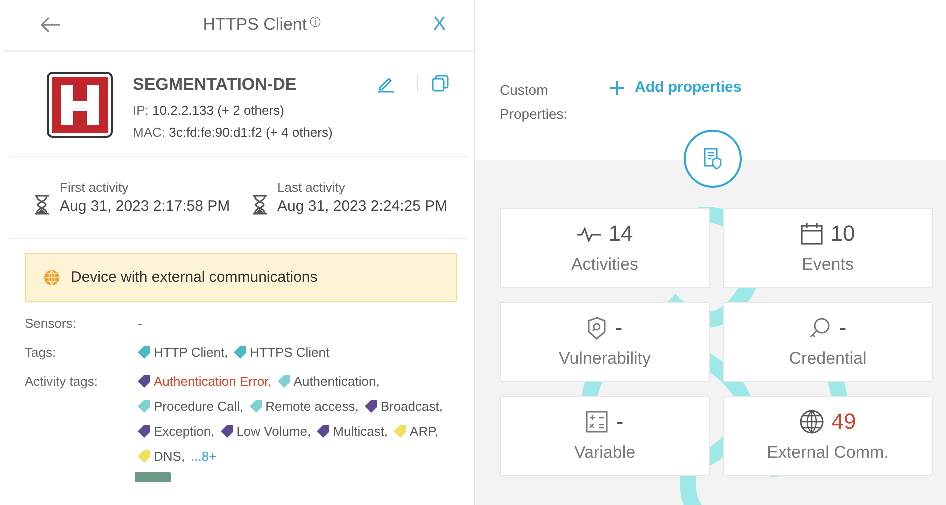  Describe the element at coordinates (605, 265) in the screenshot. I see `stat-label: Activities` at that location.